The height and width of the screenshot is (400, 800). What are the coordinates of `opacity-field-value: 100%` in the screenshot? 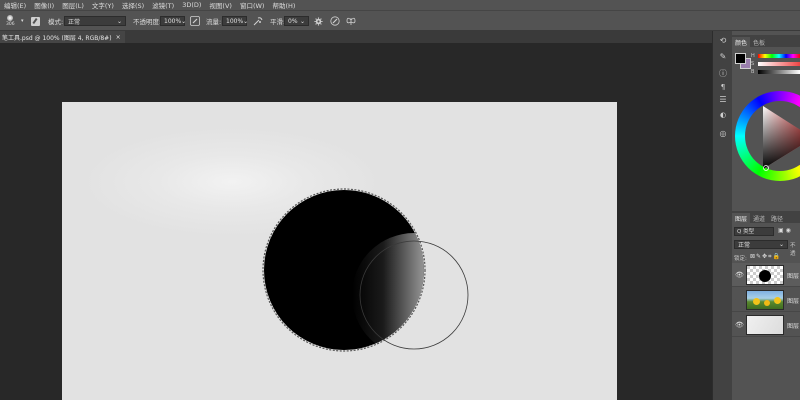 It's located at (173, 21).